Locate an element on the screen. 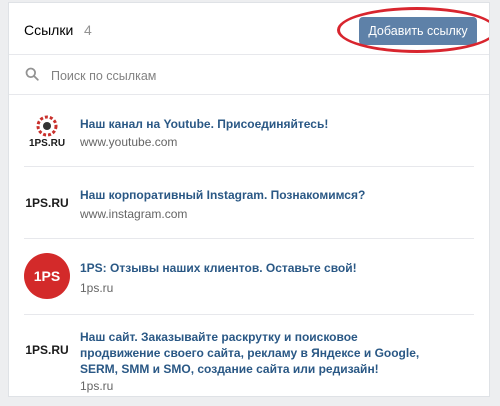 This screenshot has height=406, width=500. links-title: Ссылки is located at coordinates (49, 30).